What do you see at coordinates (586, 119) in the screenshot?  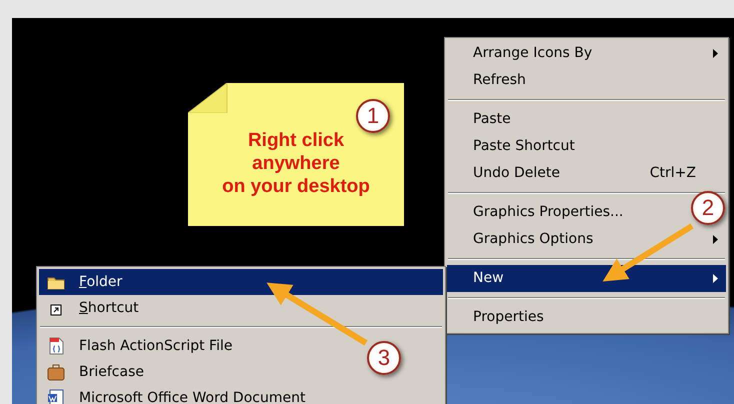 I see `menu-item: Paste` at bounding box center [586, 119].